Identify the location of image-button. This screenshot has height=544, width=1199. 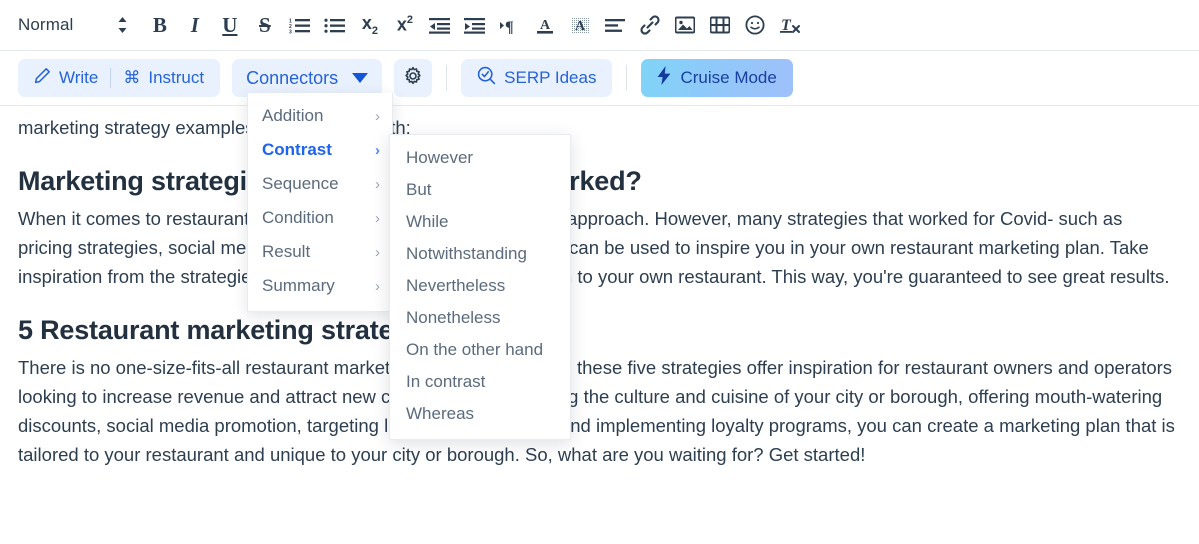
(684, 25).